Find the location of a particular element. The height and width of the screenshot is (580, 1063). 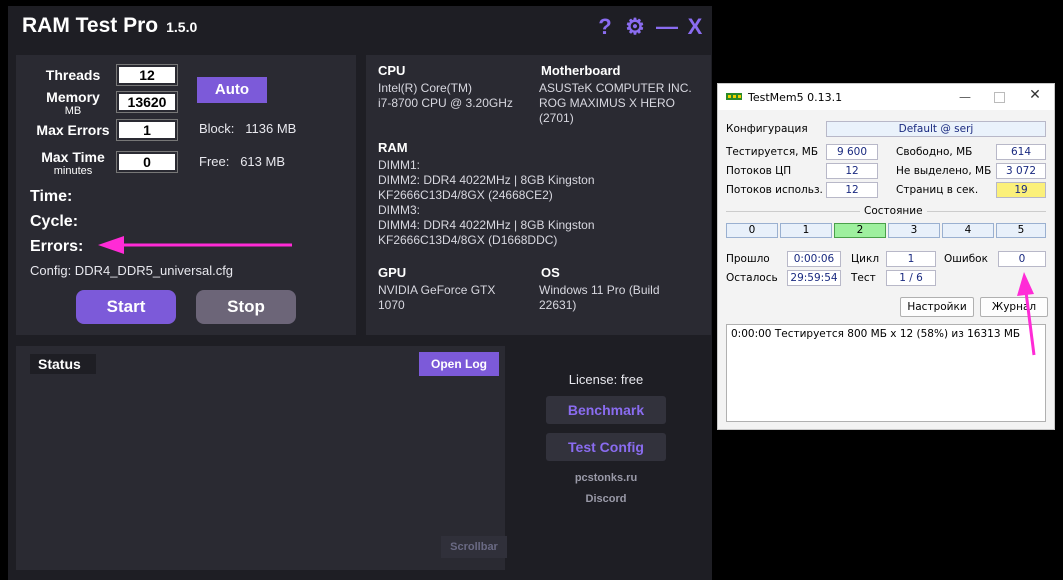

arrow-to-testmem-errors is located at coordinates (1026, 314).